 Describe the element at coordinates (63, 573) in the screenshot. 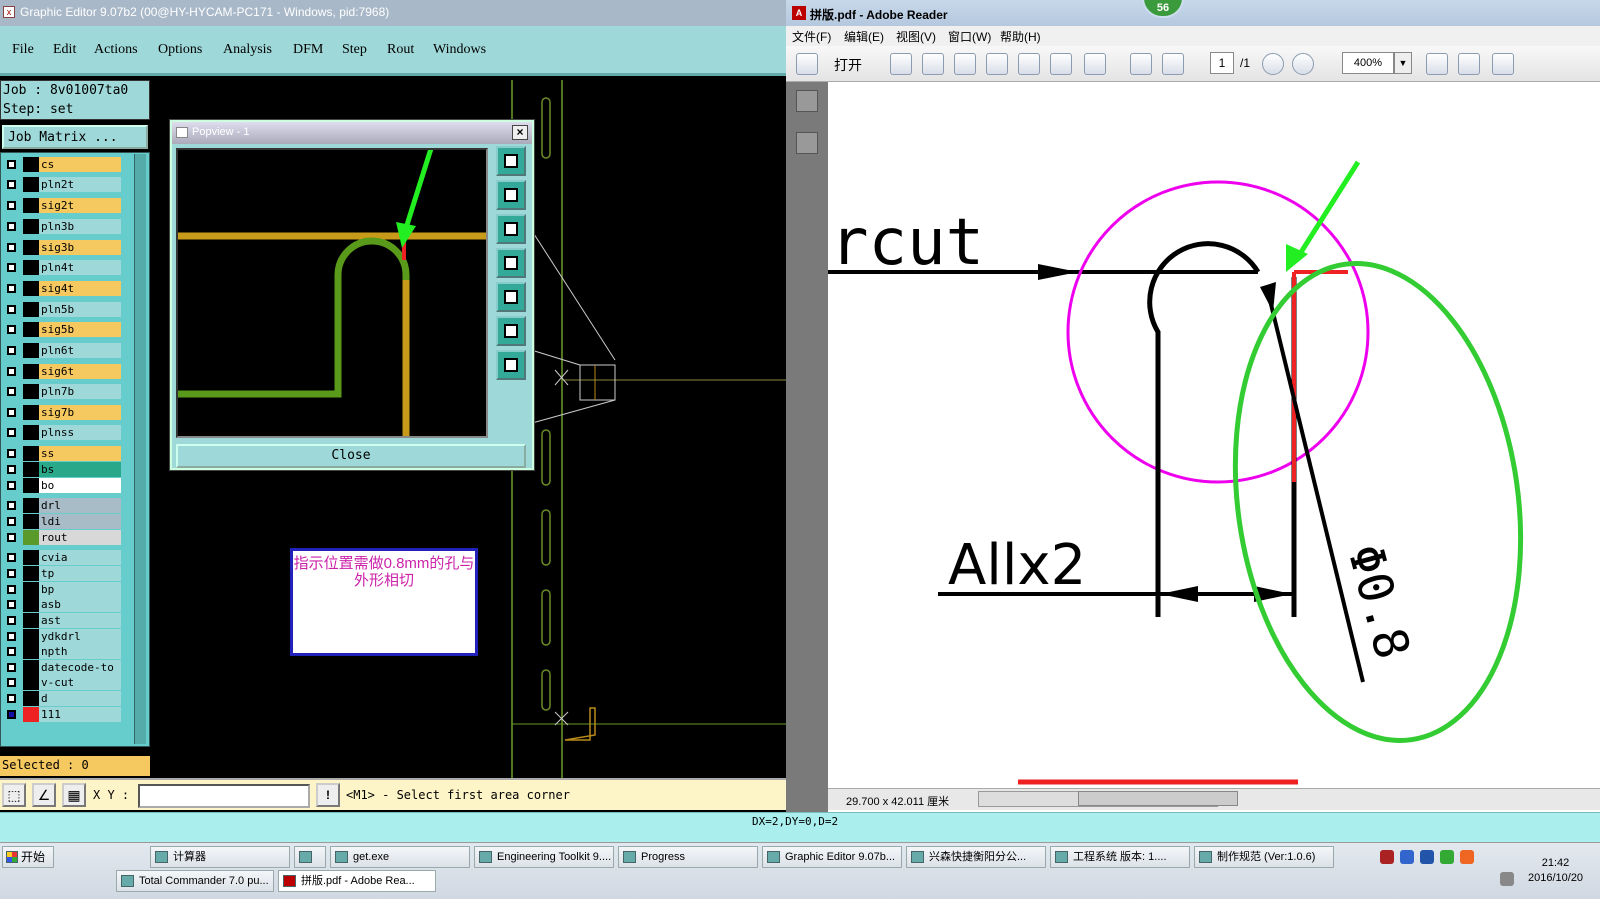

I see `layer-row: tp` at that location.